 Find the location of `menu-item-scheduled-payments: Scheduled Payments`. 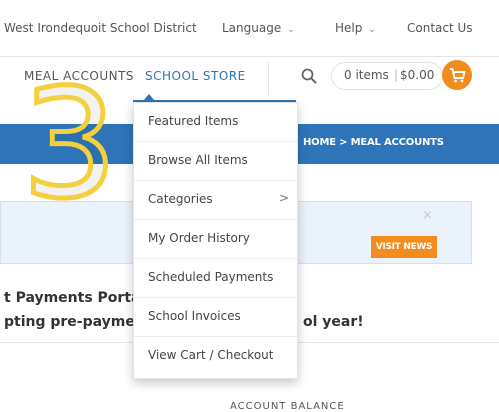

menu-item-scheduled-payments: Scheduled Payments is located at coordinates (215, 278).